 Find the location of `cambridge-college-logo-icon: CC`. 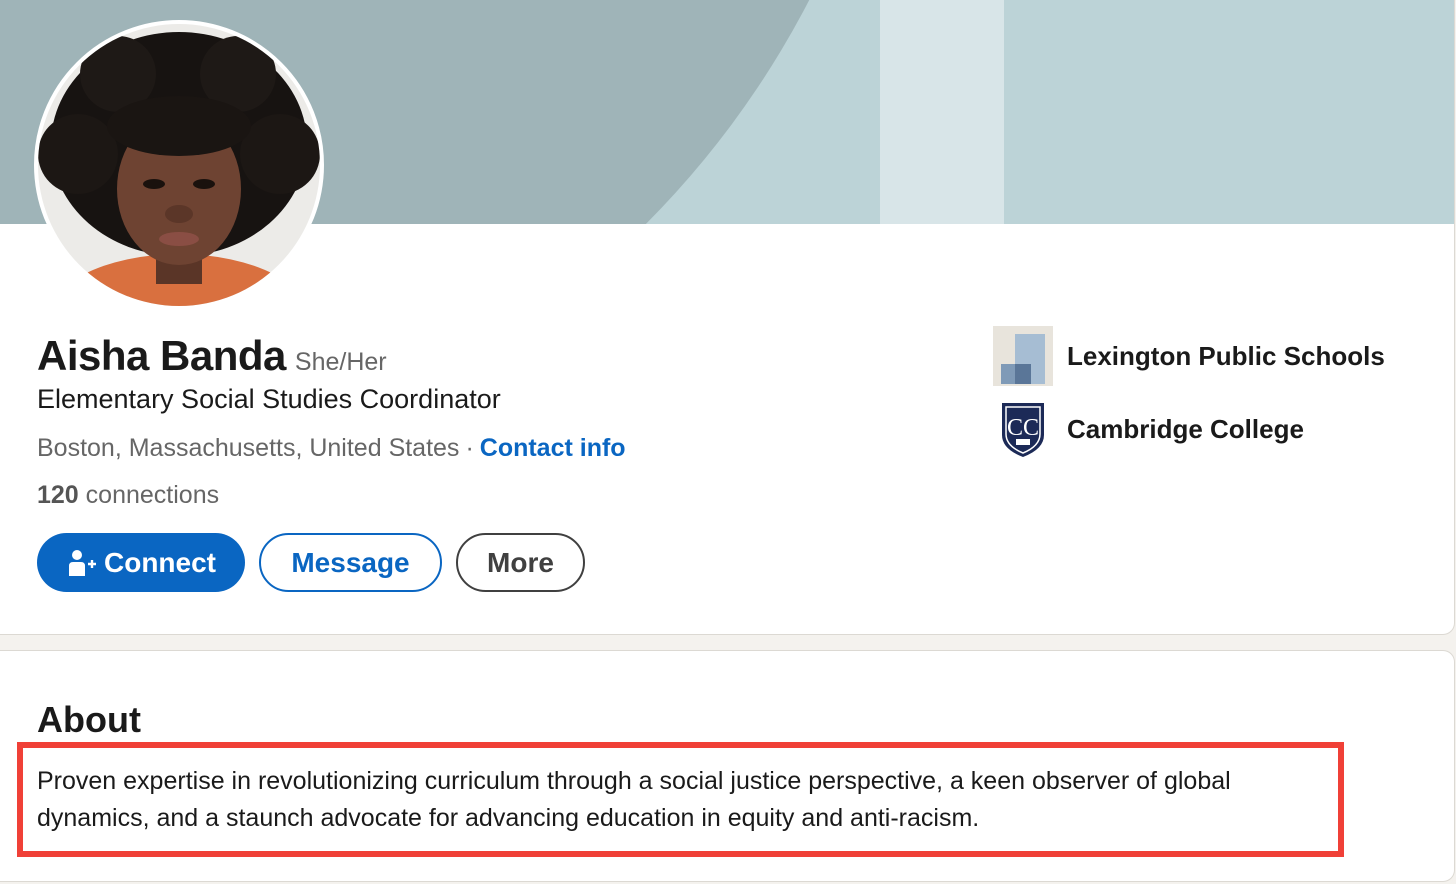

cambridge-college-logo-icon: CC is located at coordinates (1023, 429).